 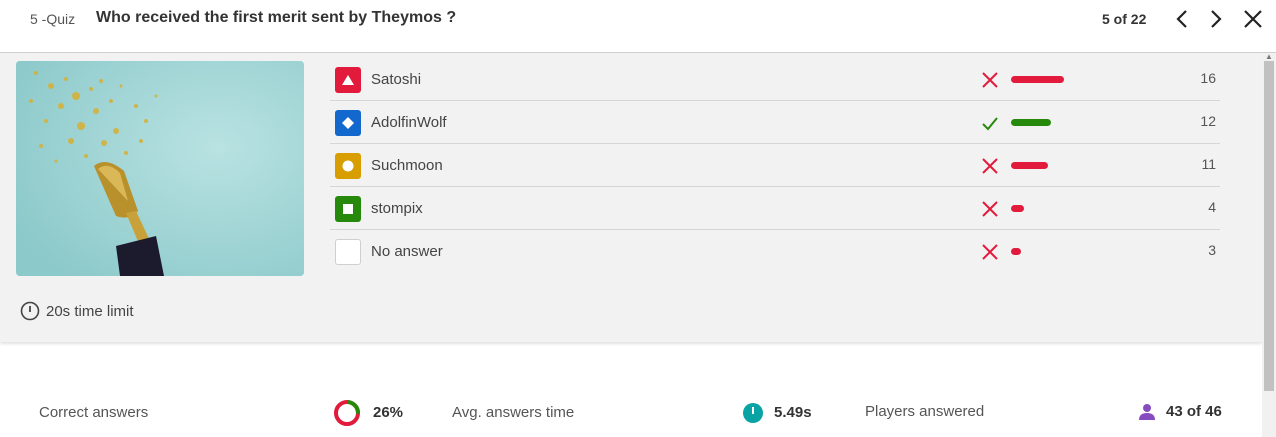 I want to click on scrollbar: ▲, so click(x=1269, y=245).